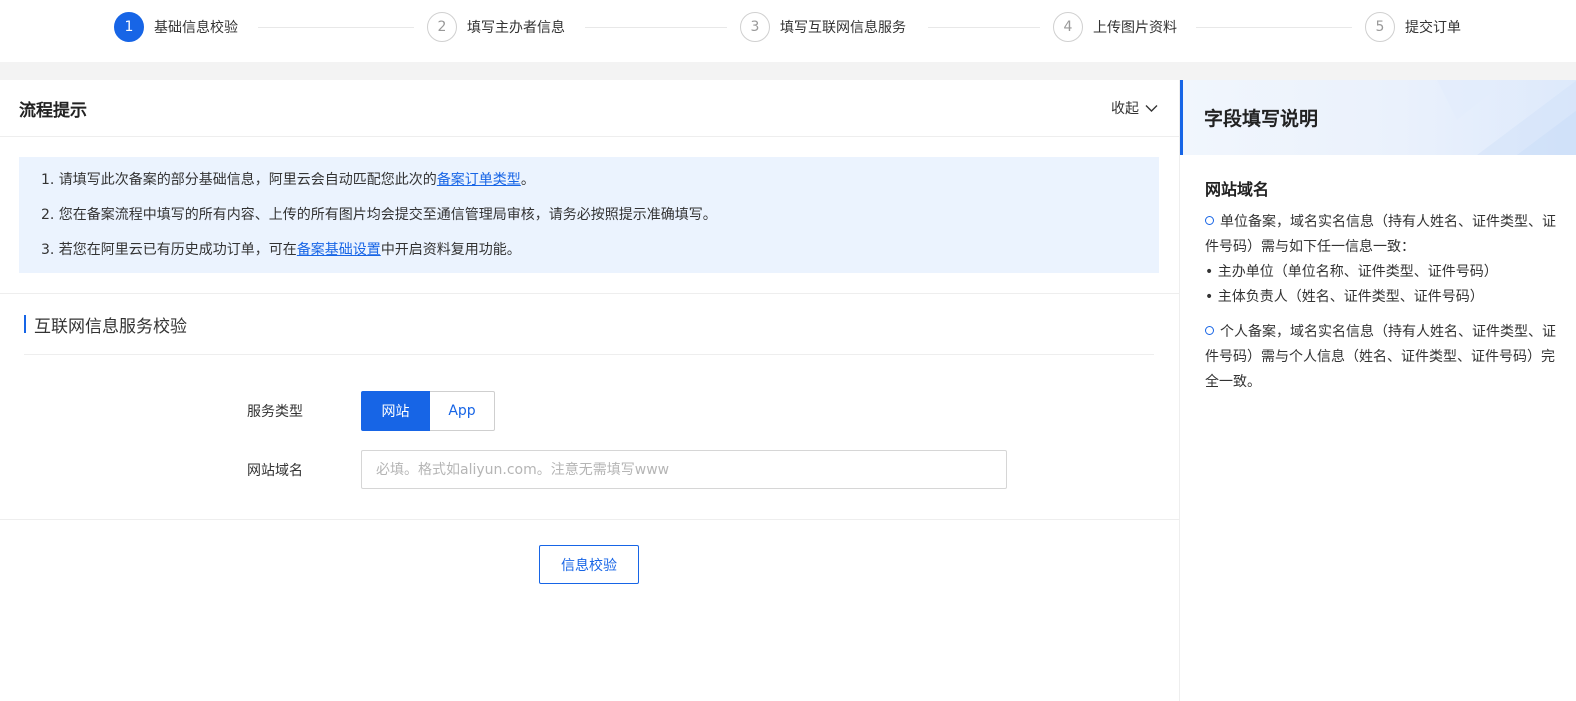  Describe the element at coordinates (110, 326) in the screenshot. I see `section-title: 互联网信息服务校验` at that location.